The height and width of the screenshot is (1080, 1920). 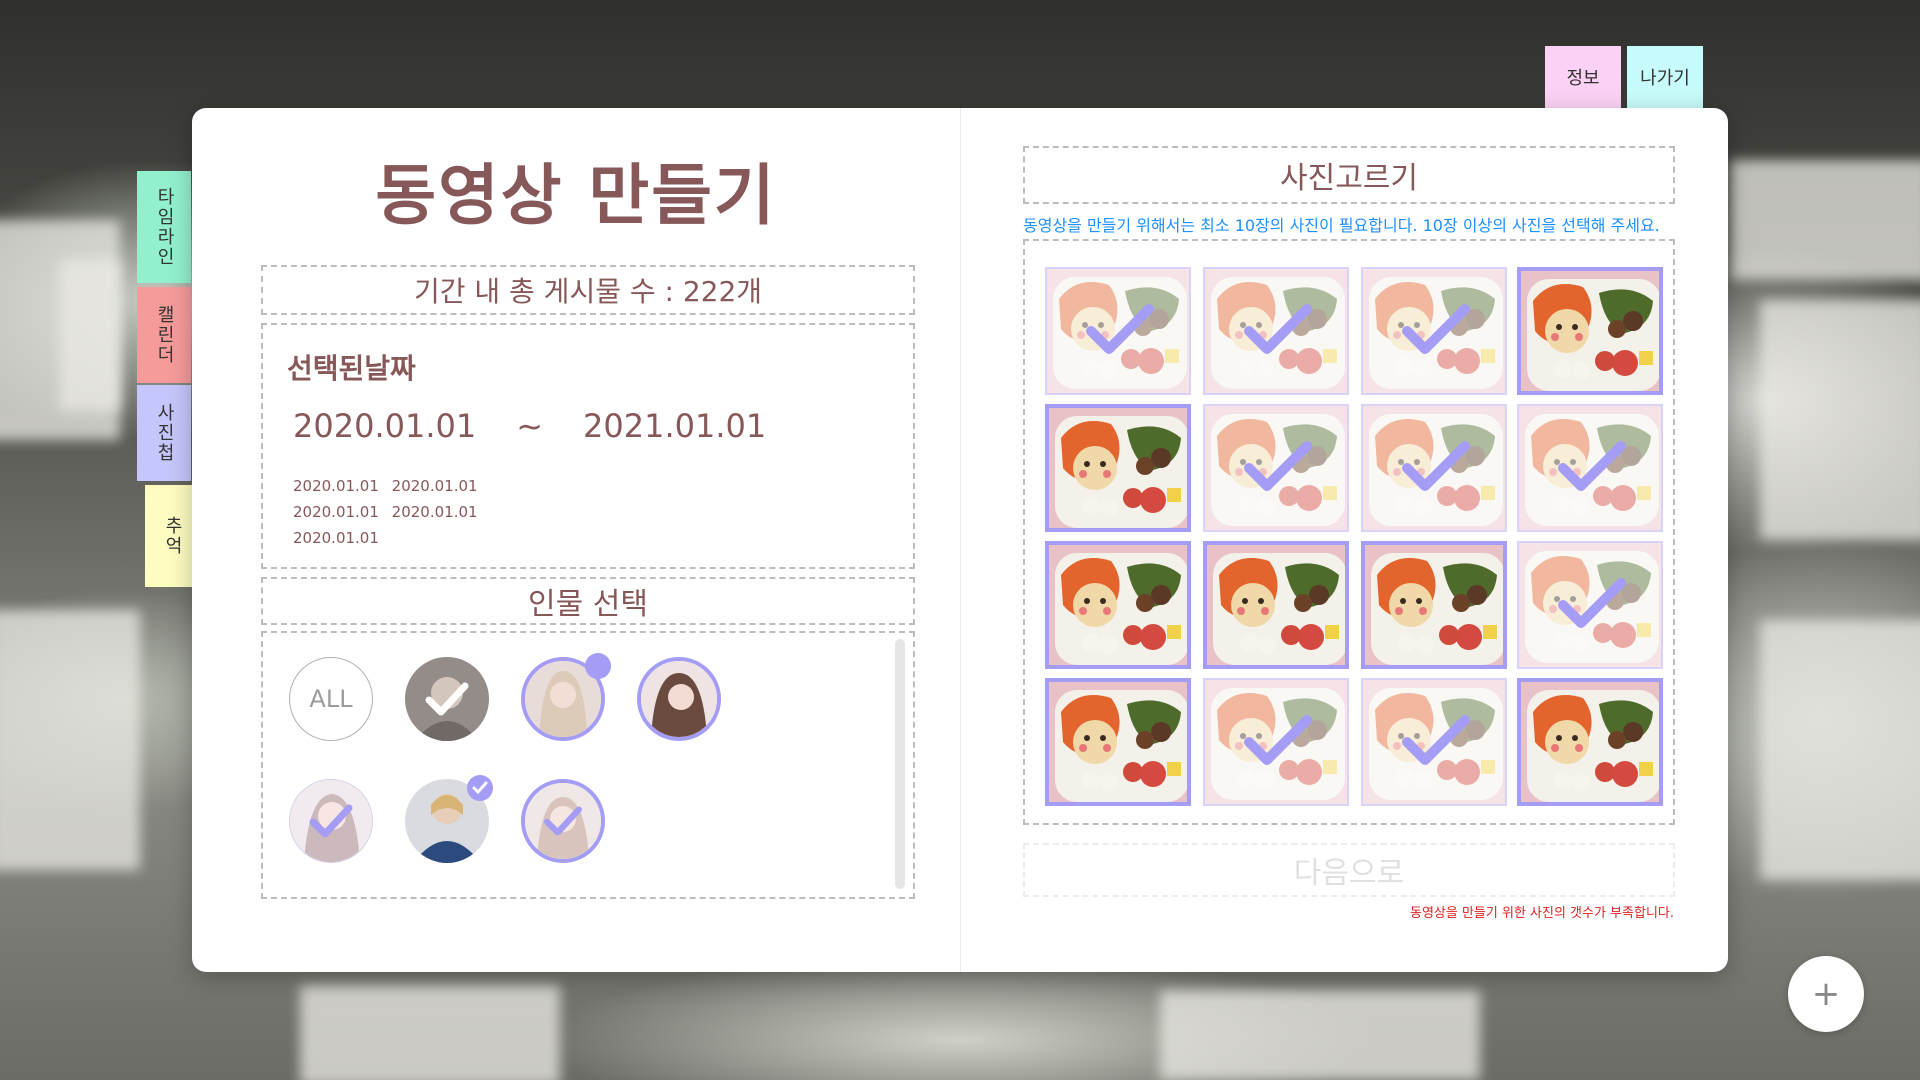 I want to click on tab-memories: 추억, so click(x=172, y=536).